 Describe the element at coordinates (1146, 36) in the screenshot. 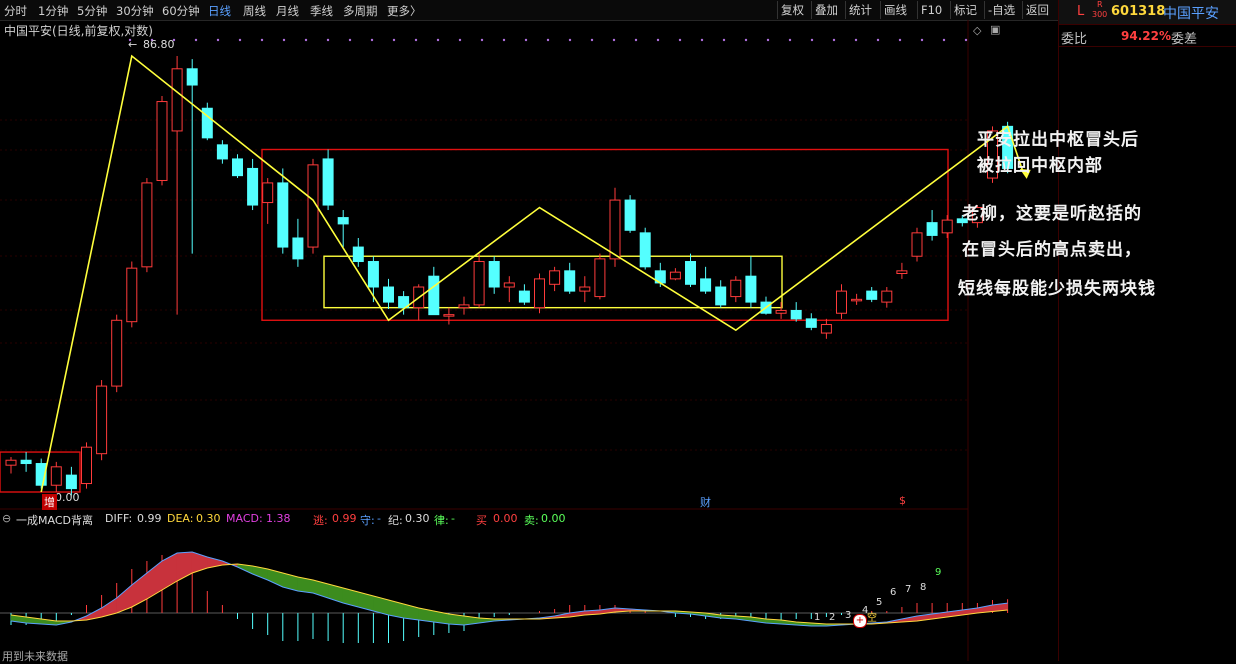

I see `weibi-value: 94.22%` at that location.